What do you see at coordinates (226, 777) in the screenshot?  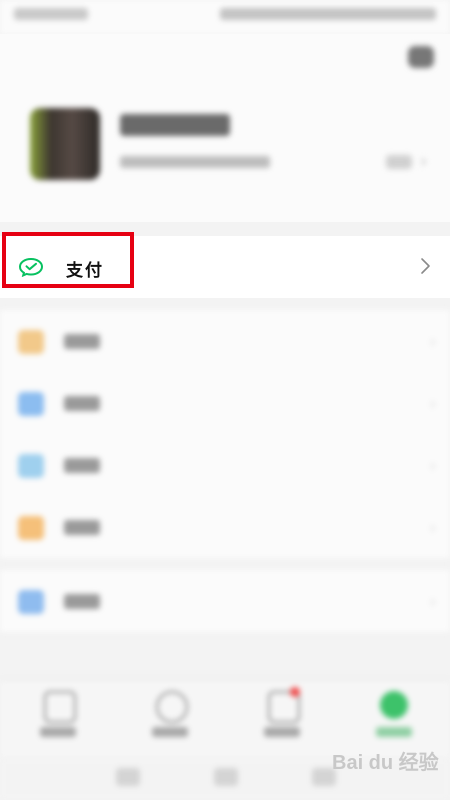 I see `home-nav-icon` at bounding box center [226, 777].